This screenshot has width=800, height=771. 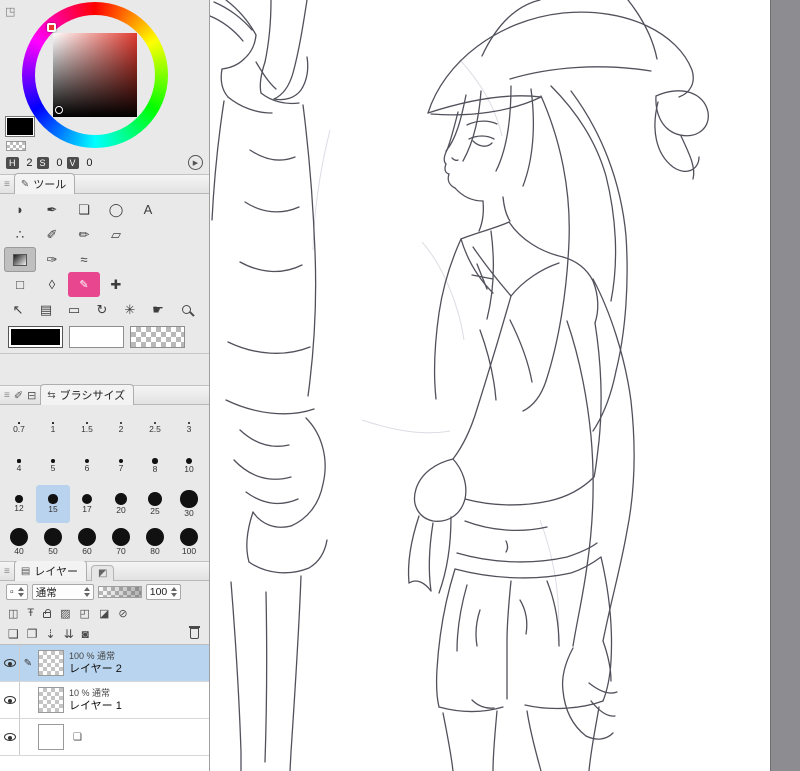 I want to click on value-toggle: V, so click(x=72, y=162).